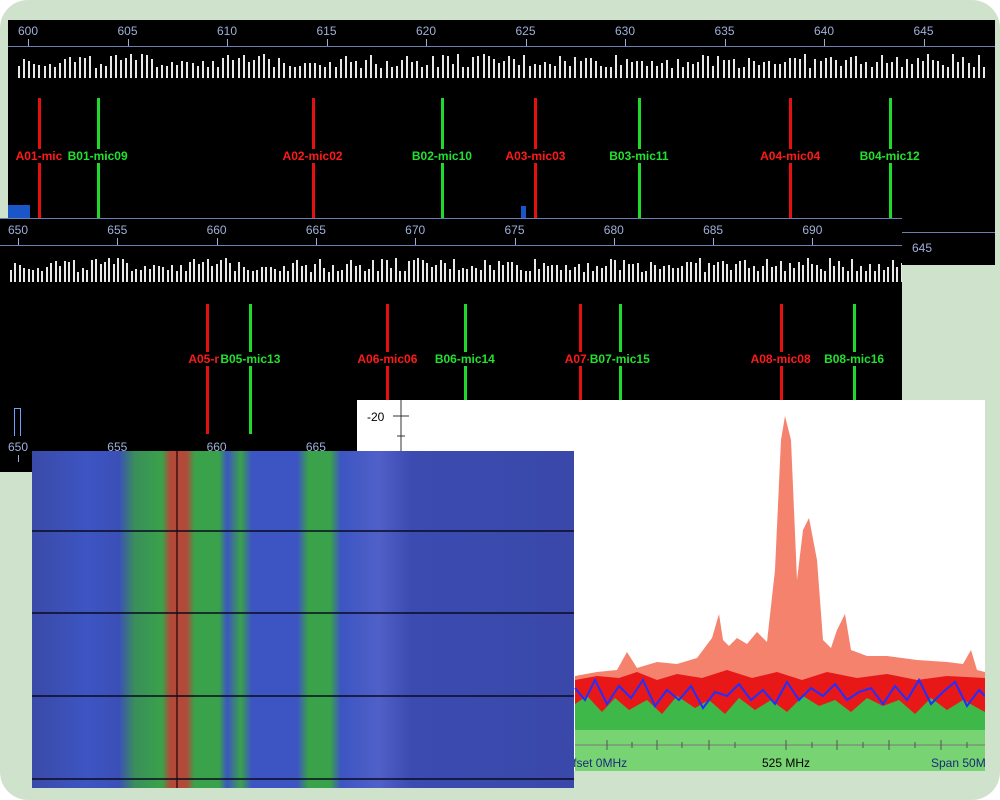 The height and width of the screenshot is (800, 1000). What do you see at coordinates (39, 156) in the screenshot?
I see `channel-marker-label: A01-mic` at bounding box center [39, 156].